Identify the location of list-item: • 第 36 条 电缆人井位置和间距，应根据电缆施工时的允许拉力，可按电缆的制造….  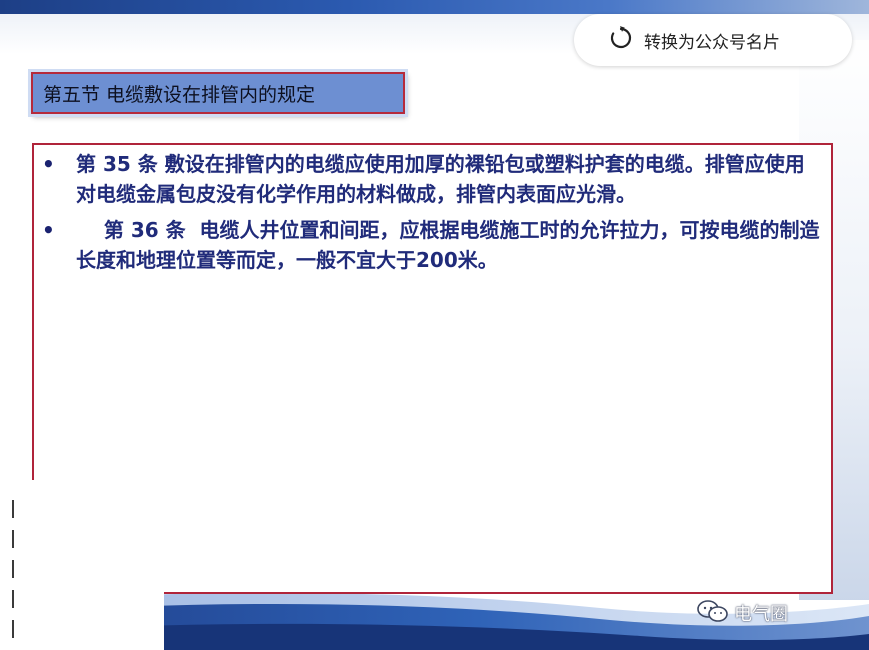
(432, 245).